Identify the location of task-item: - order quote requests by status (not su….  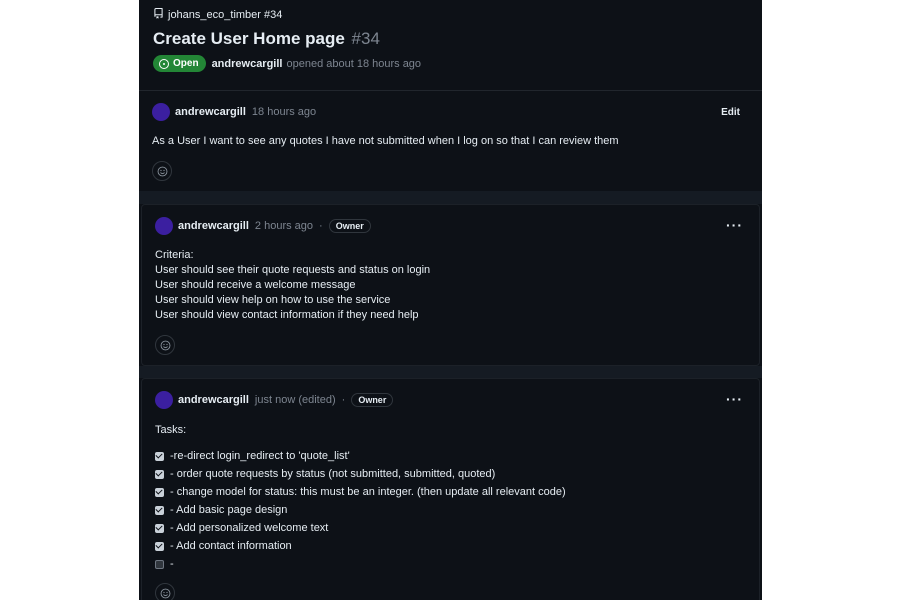
(360, 474).